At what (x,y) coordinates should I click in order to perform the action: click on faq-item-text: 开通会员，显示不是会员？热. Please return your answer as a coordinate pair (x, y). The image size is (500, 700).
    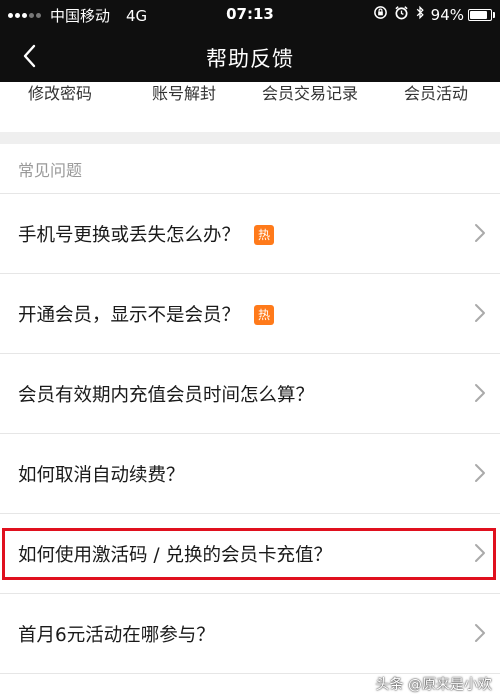
    Looking at the image, I should click on (146, 314).